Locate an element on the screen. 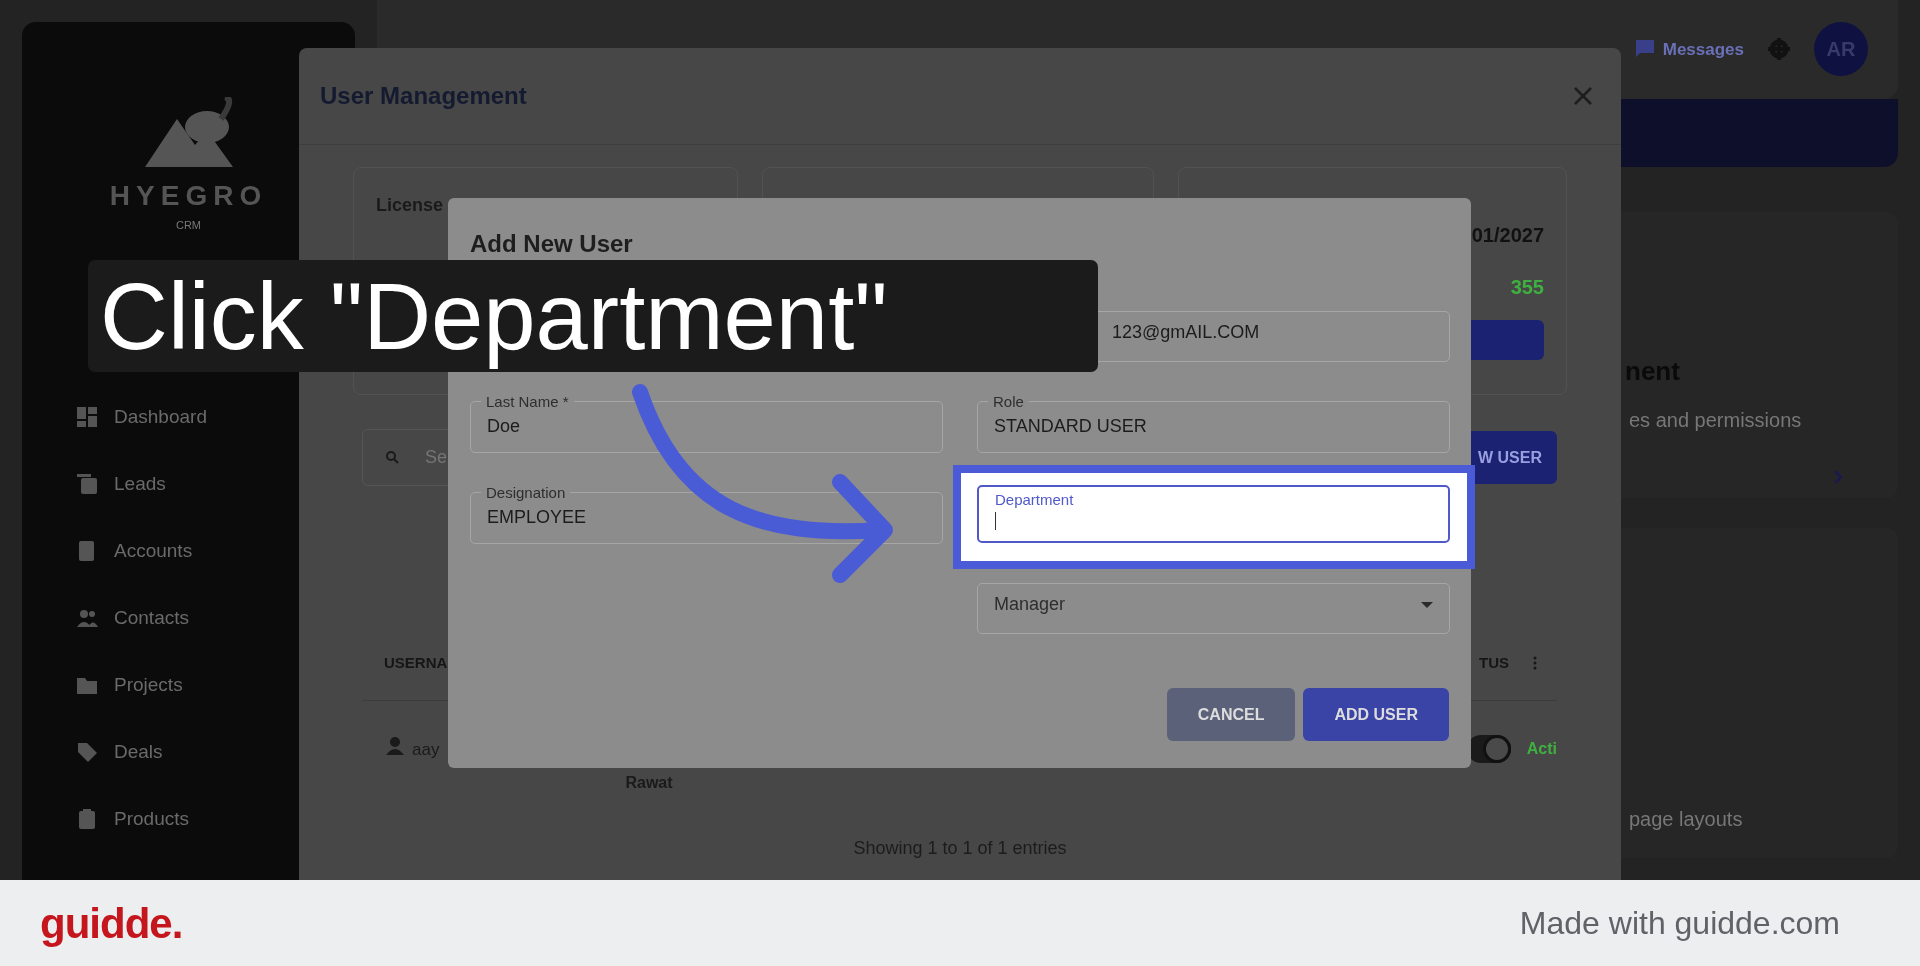 The image size is (1920, 966). sidebar-item: Projects is located at coordinates (188, 685).